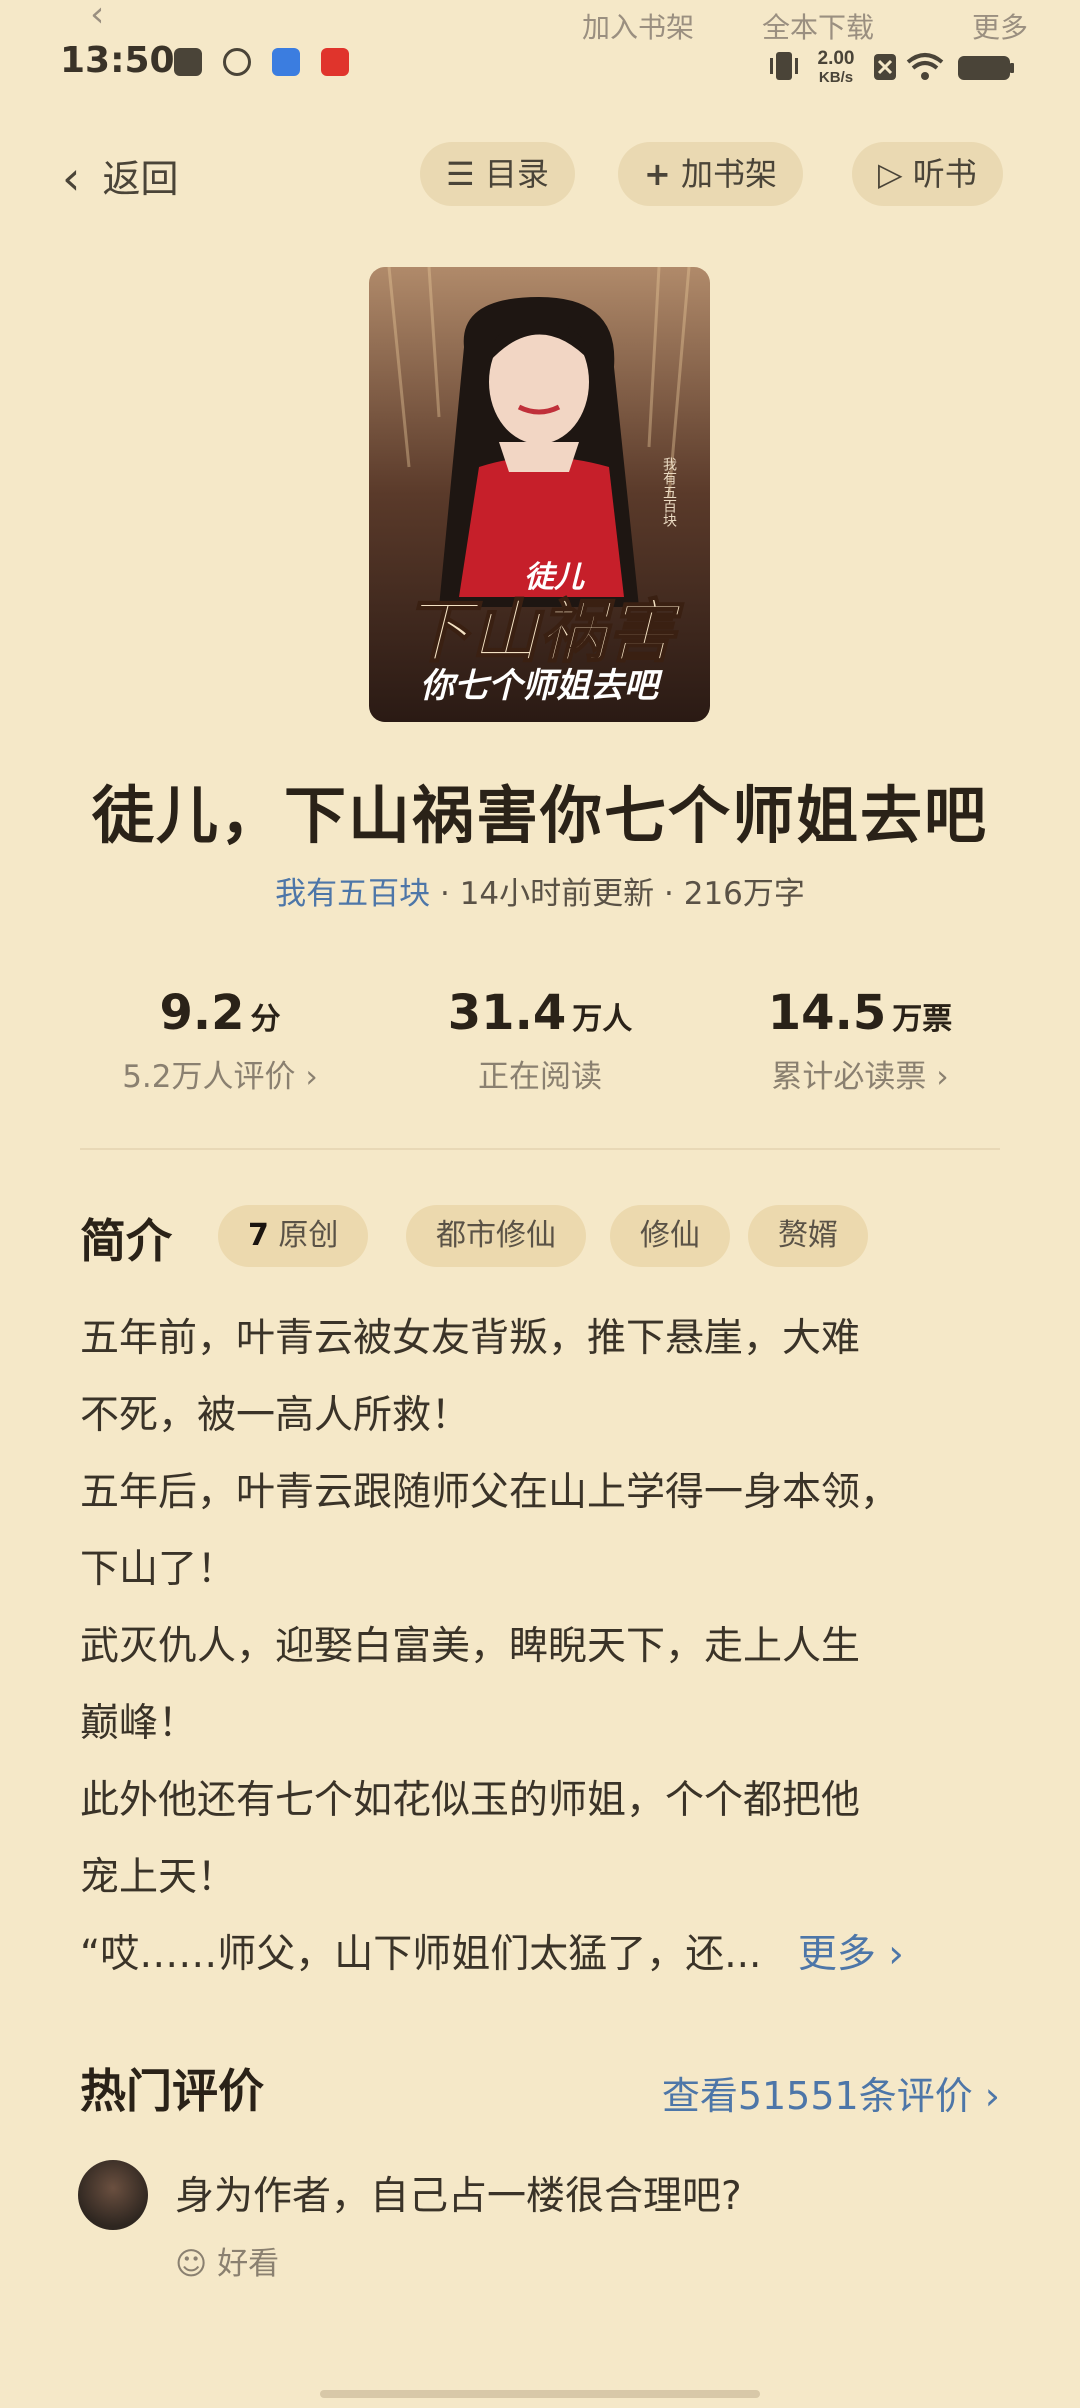 The image size is (1080, 2408). I want to click on cover-author-text: 我有五百块, so click(669, 492).